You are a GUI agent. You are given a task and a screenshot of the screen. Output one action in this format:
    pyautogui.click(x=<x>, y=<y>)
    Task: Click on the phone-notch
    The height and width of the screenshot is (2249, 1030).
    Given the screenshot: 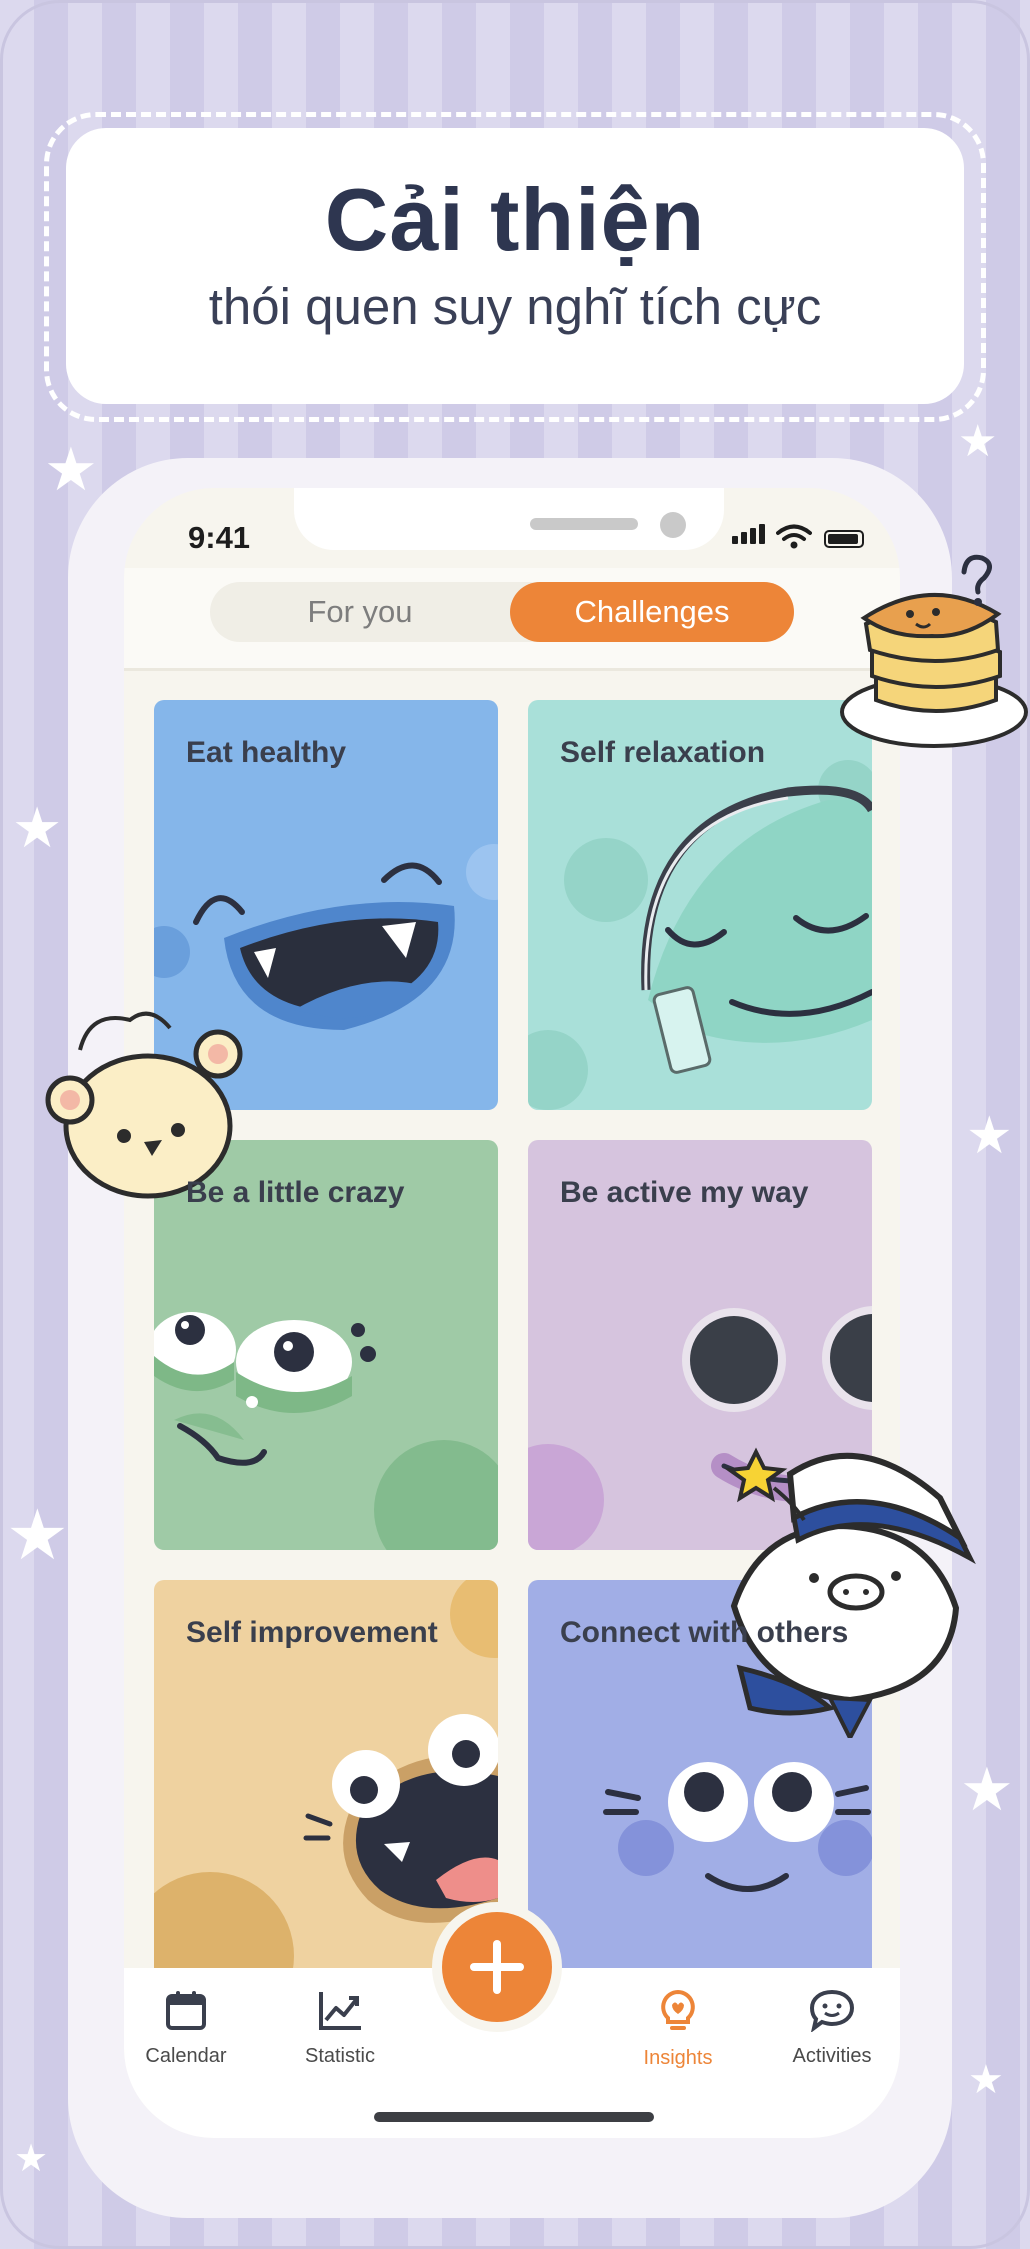 What is the action you would take?
    pyautogui.click(x=509, y=519)
    